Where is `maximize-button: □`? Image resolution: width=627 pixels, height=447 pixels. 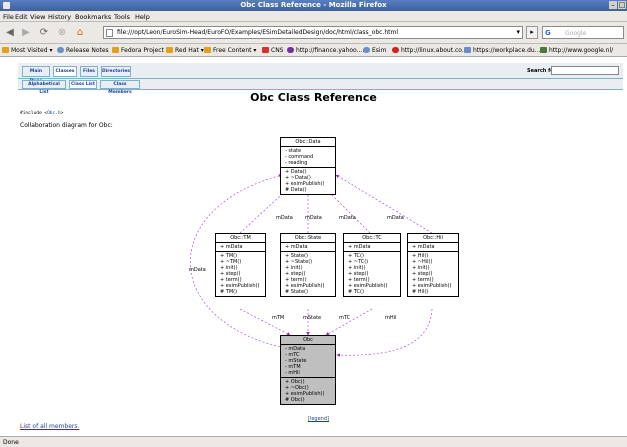
maximize-button: □ is located at coordinates (622, 5).